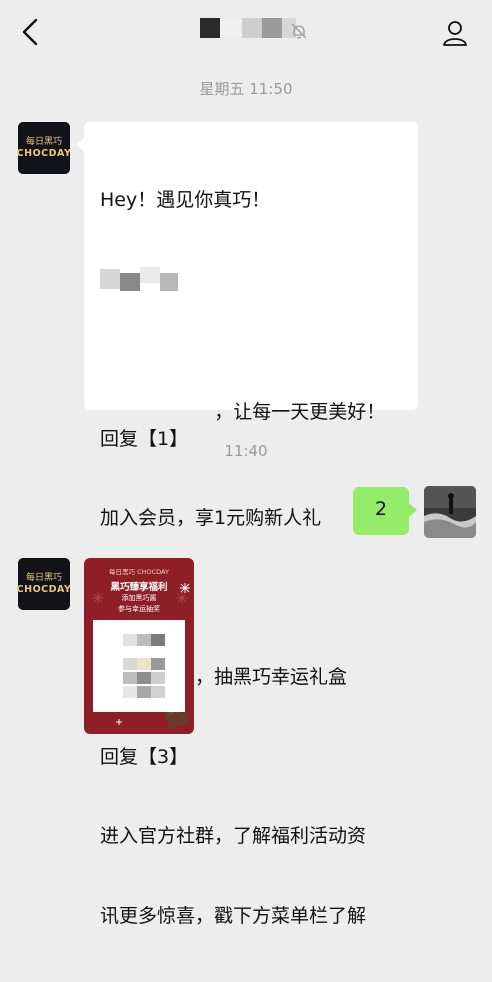  What do you see at coordinates (185, 200) in the screenshot?
I see `message-line: Hey！遇见你真巧！` at bounding box center [185, 200].